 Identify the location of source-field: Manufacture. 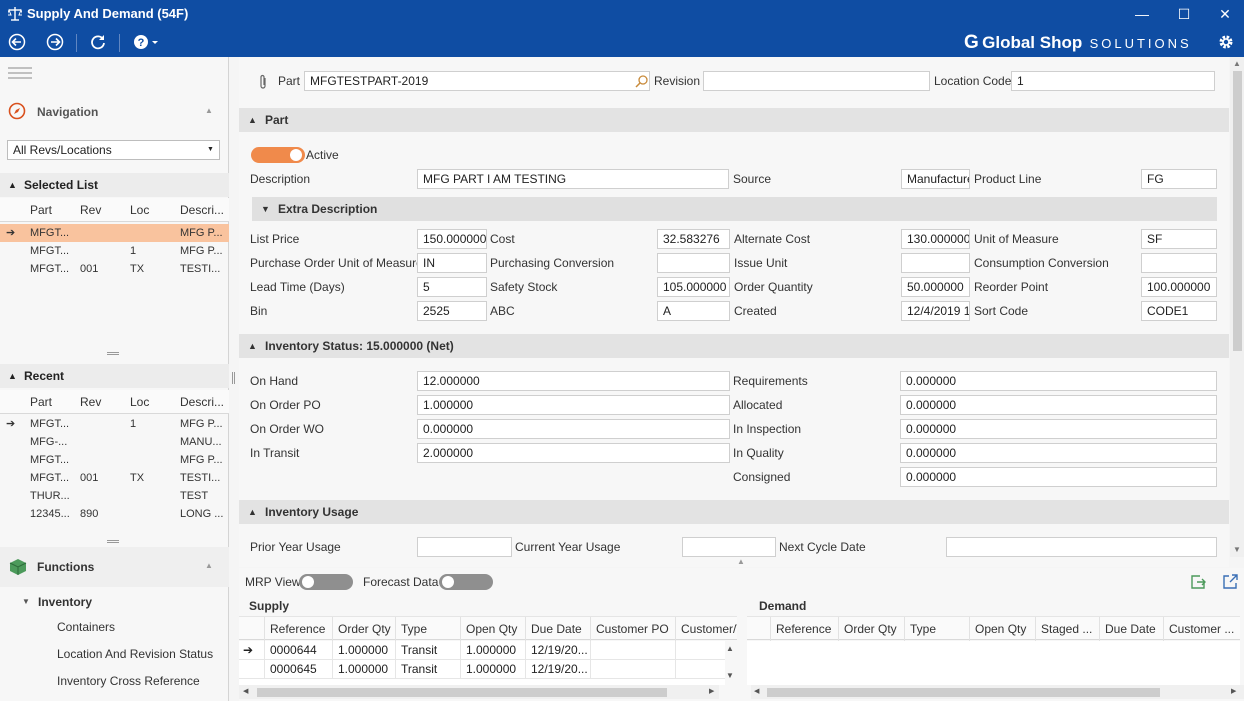
(935, 179).